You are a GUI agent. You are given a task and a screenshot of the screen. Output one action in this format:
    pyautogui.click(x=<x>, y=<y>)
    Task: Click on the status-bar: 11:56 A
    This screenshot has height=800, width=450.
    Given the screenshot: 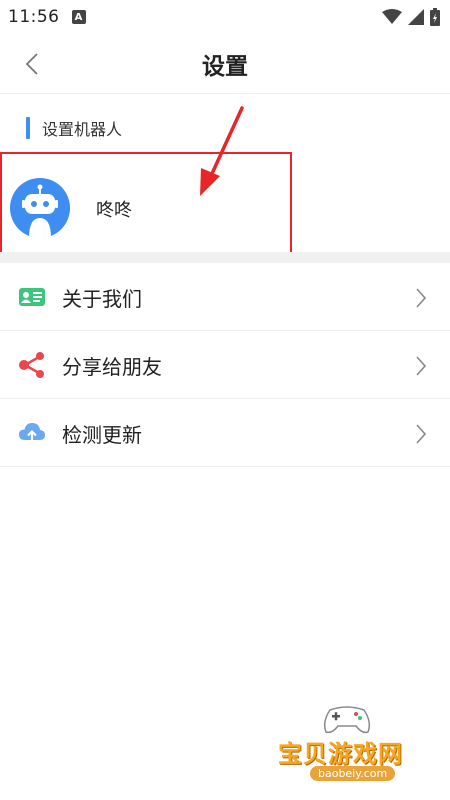 What is the action you would take?
    pyautogui.click(x=225, y=17)
    